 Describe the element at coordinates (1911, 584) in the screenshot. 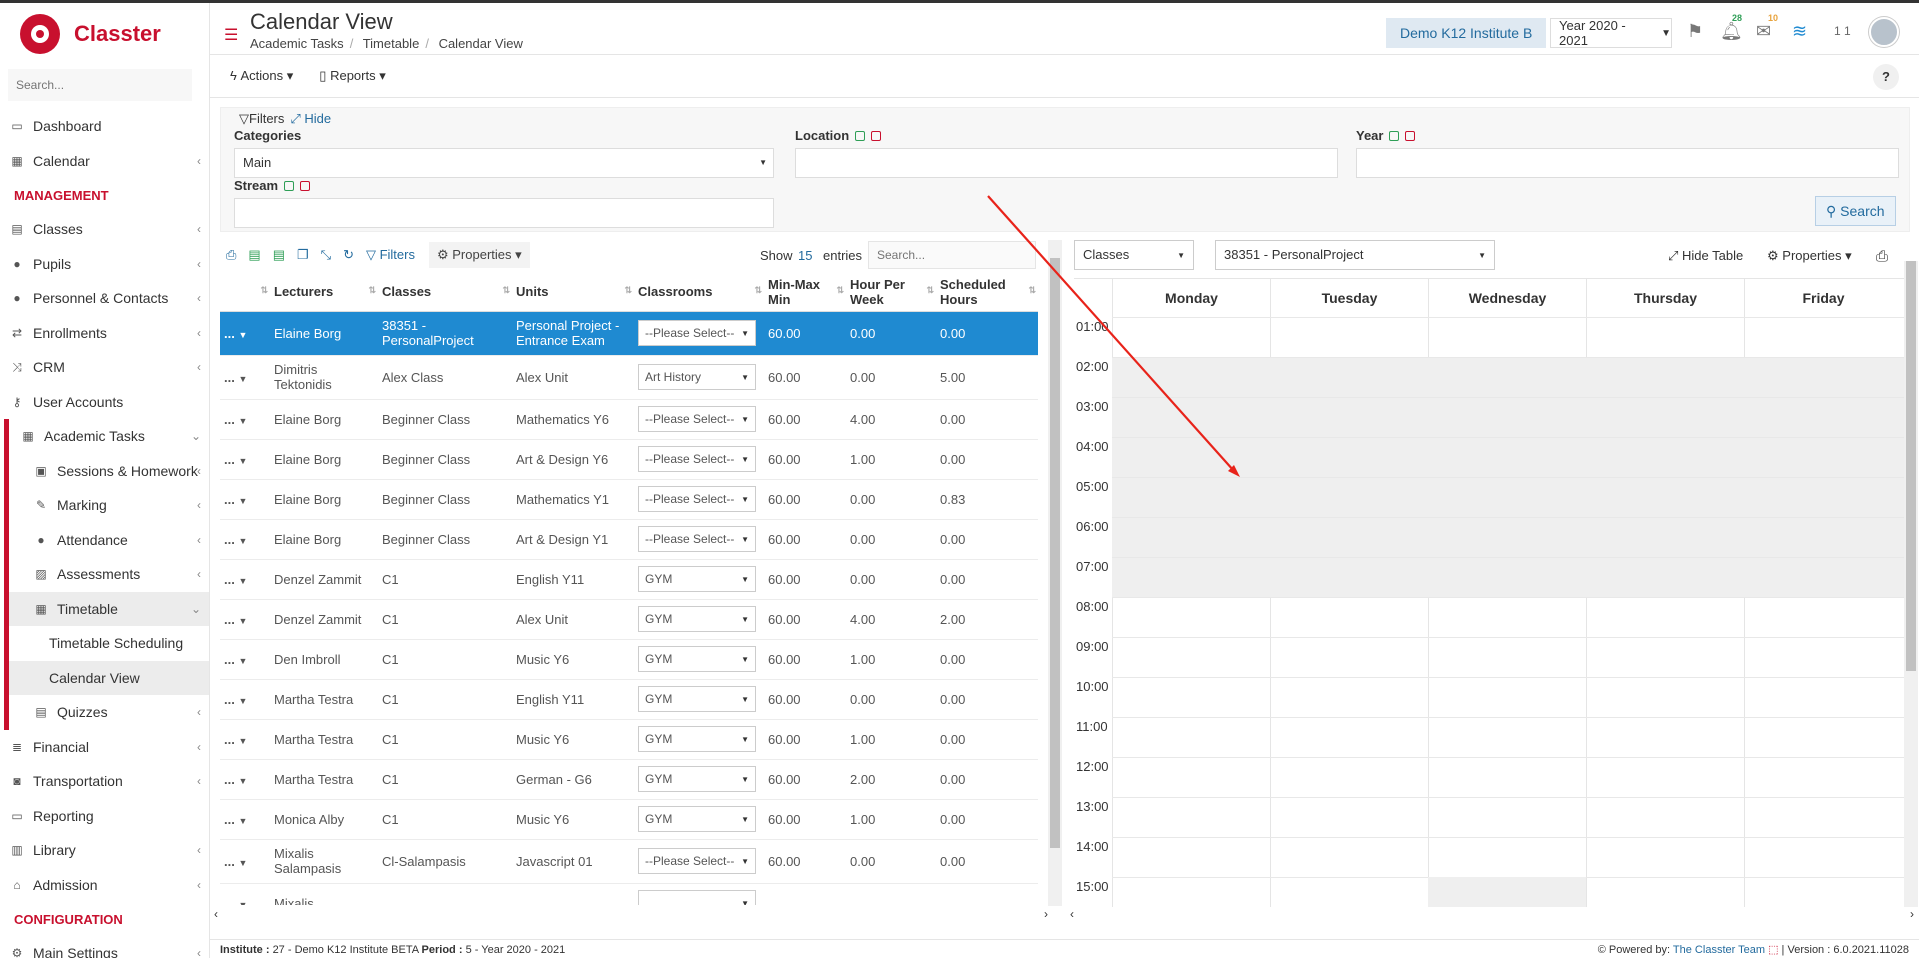

I see `calendar-vertical-scrollbar` at that location.